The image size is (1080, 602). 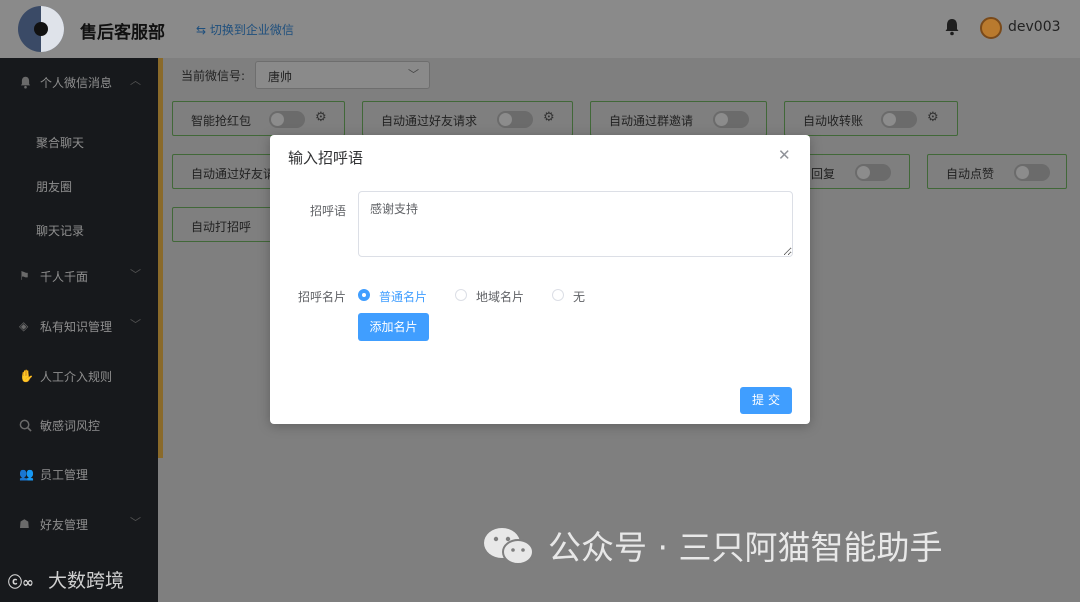 I want to click on wechat-account-select: 唐帅 ﹀, so click(x=342, y=75).